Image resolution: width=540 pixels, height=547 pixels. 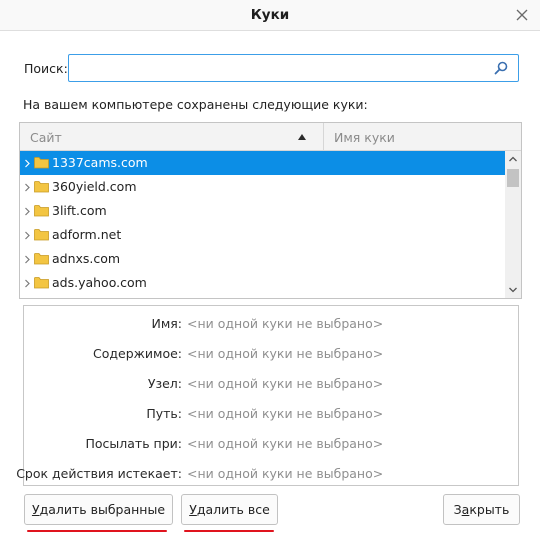 I want to click on detail-row: Имя: <ни одной куки не выбрано>, so click(x=271, y=324).